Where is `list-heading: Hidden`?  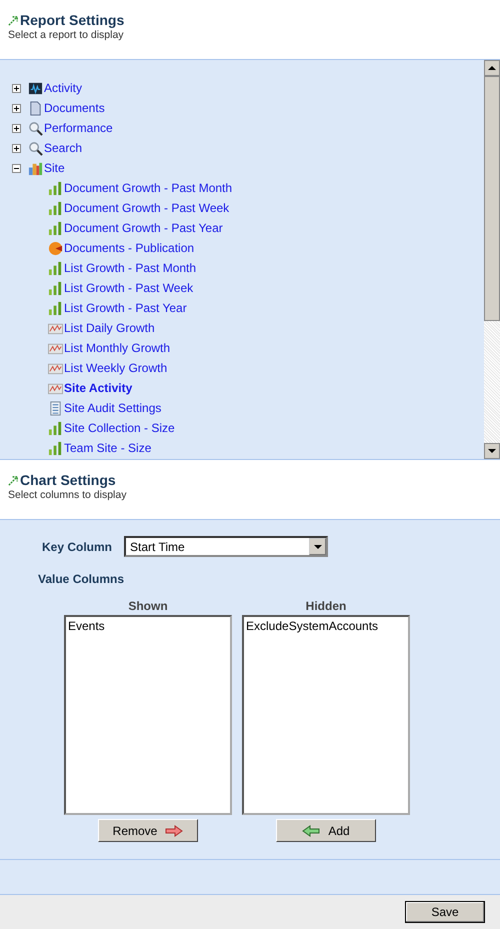
list-heading: Hidden is located at coordinates (326, 607).